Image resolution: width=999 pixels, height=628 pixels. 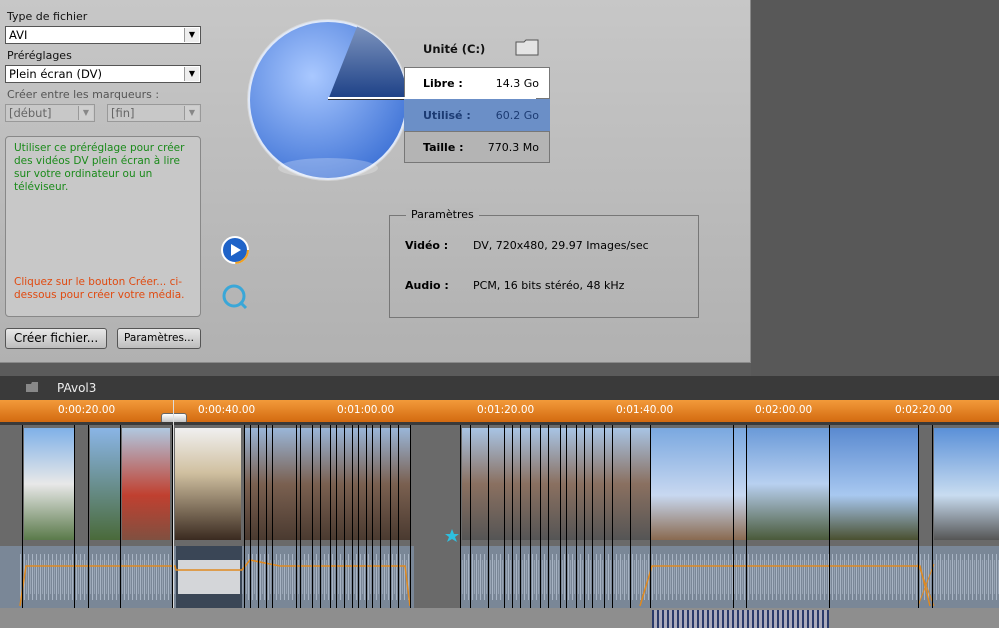 I want to click on preview-background, so click(x=875, y=188).